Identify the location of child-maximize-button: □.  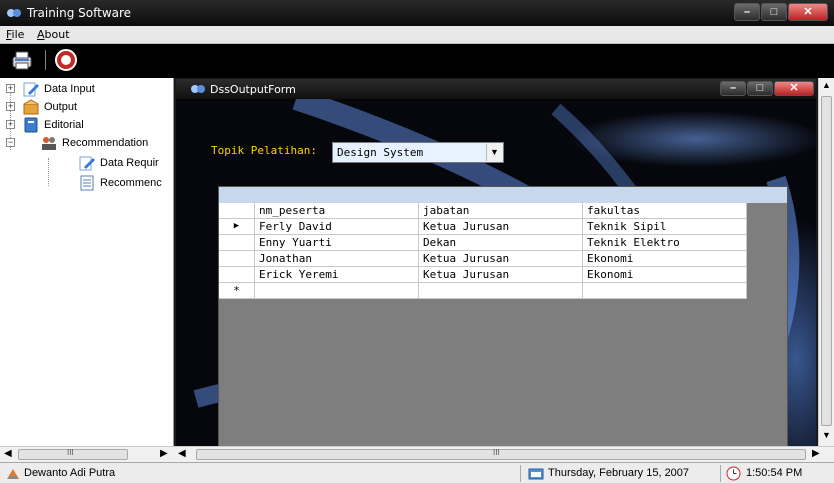
(760, 88).